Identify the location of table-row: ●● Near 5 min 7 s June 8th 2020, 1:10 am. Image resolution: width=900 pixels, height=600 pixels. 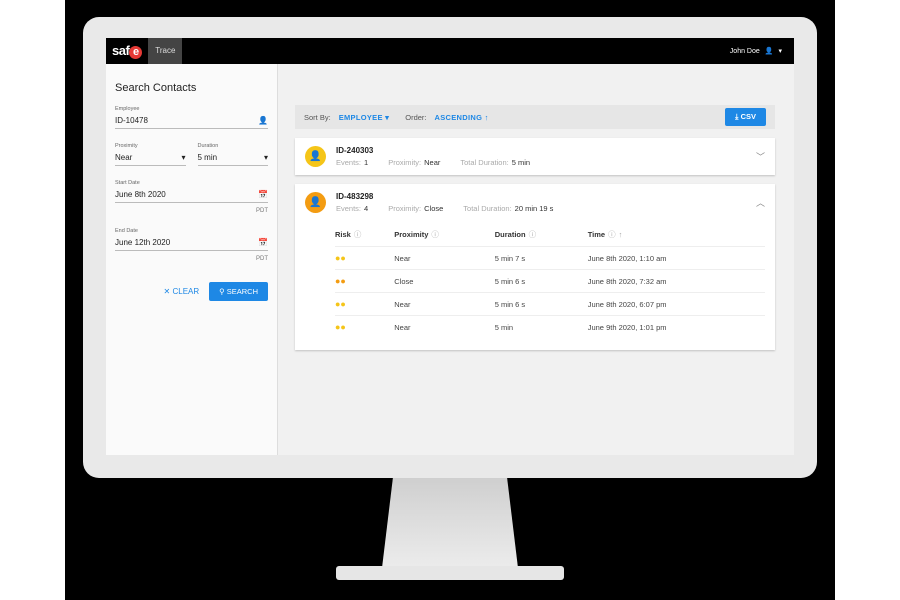
(550, 258).